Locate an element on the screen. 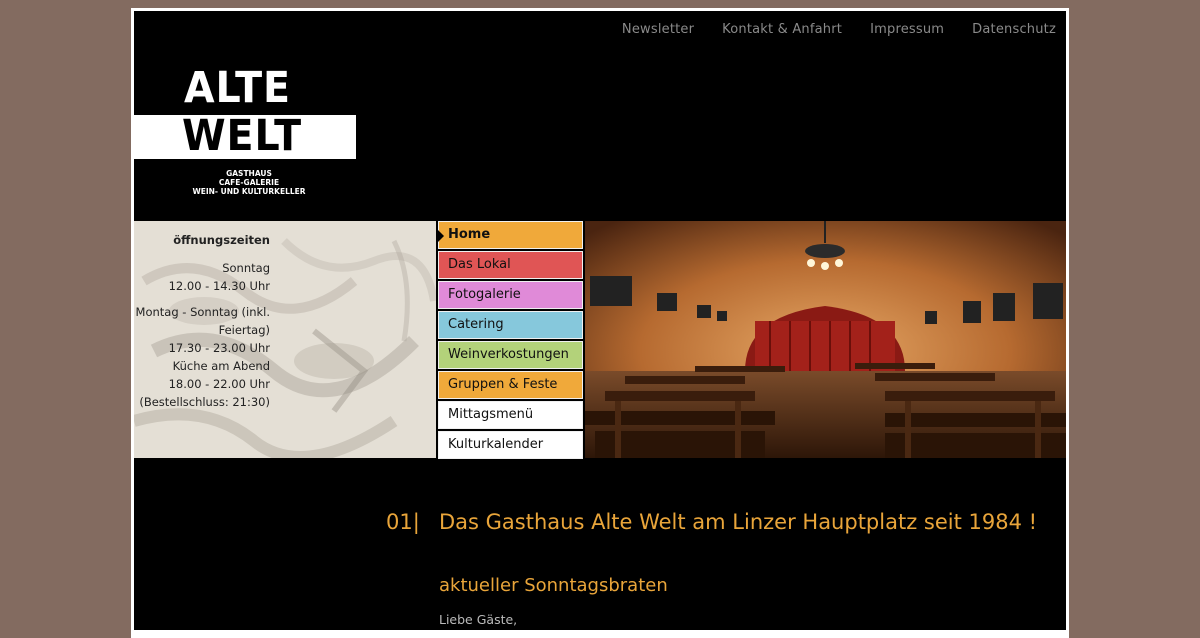 Image resolution: width=1200 pixels, height=638 pixels. greeting-text: Liebe Gäste, is located at coordinates (478, 619).